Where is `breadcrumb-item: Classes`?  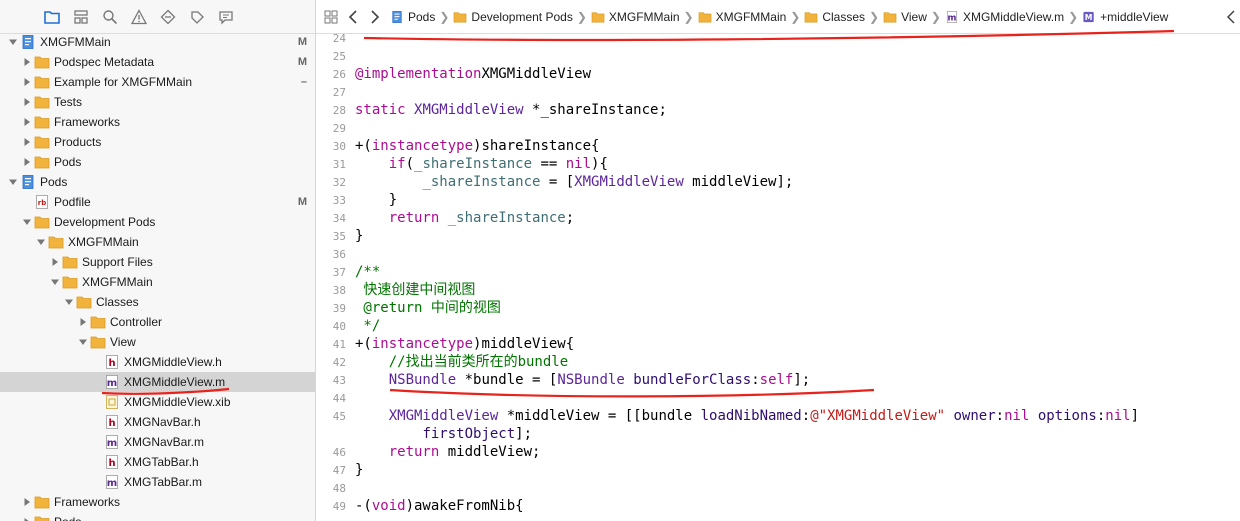 breadcrumb-item: Classes is located at coordinates (834, 17).